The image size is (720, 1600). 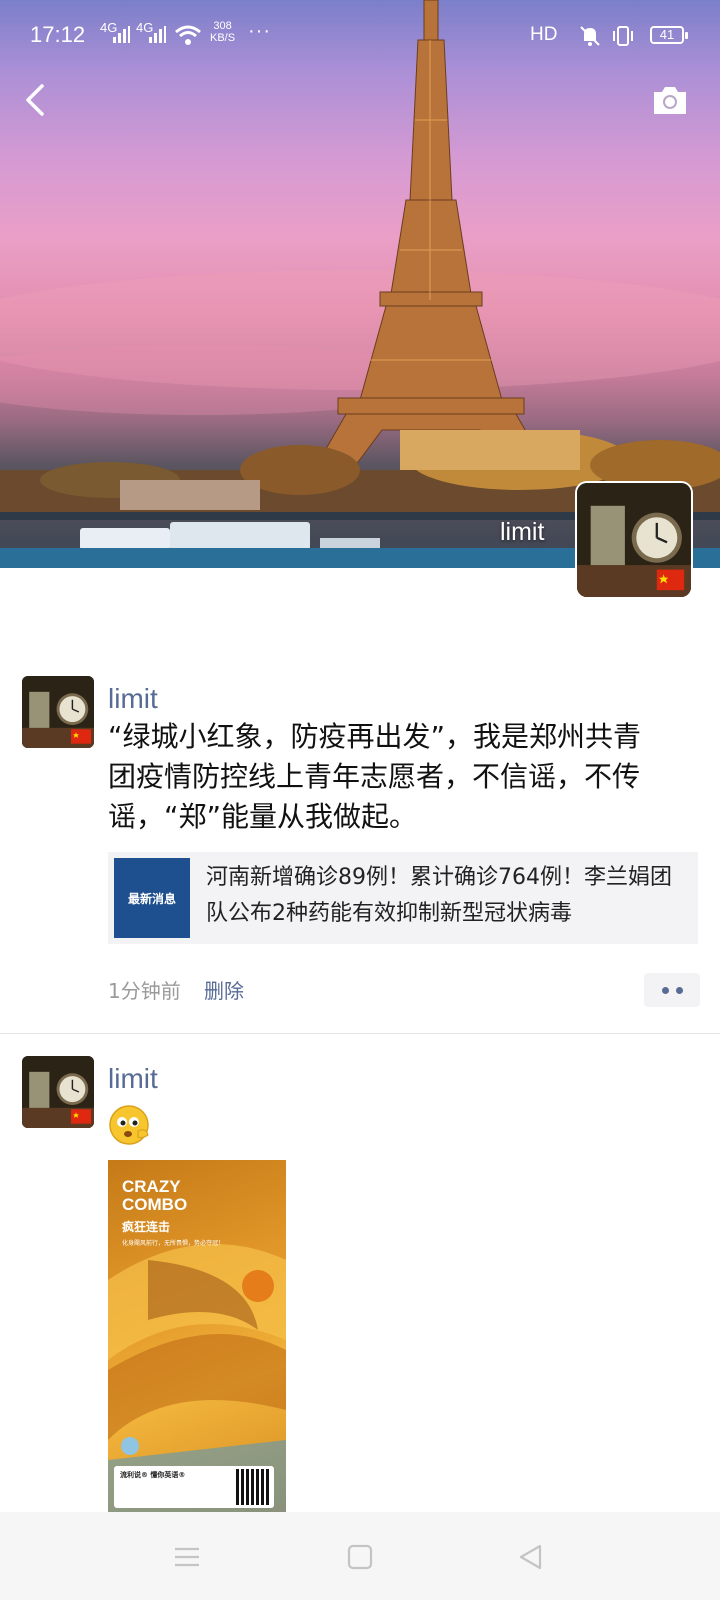 I want to click on square-home-icon, so click(x=360, y=1557).